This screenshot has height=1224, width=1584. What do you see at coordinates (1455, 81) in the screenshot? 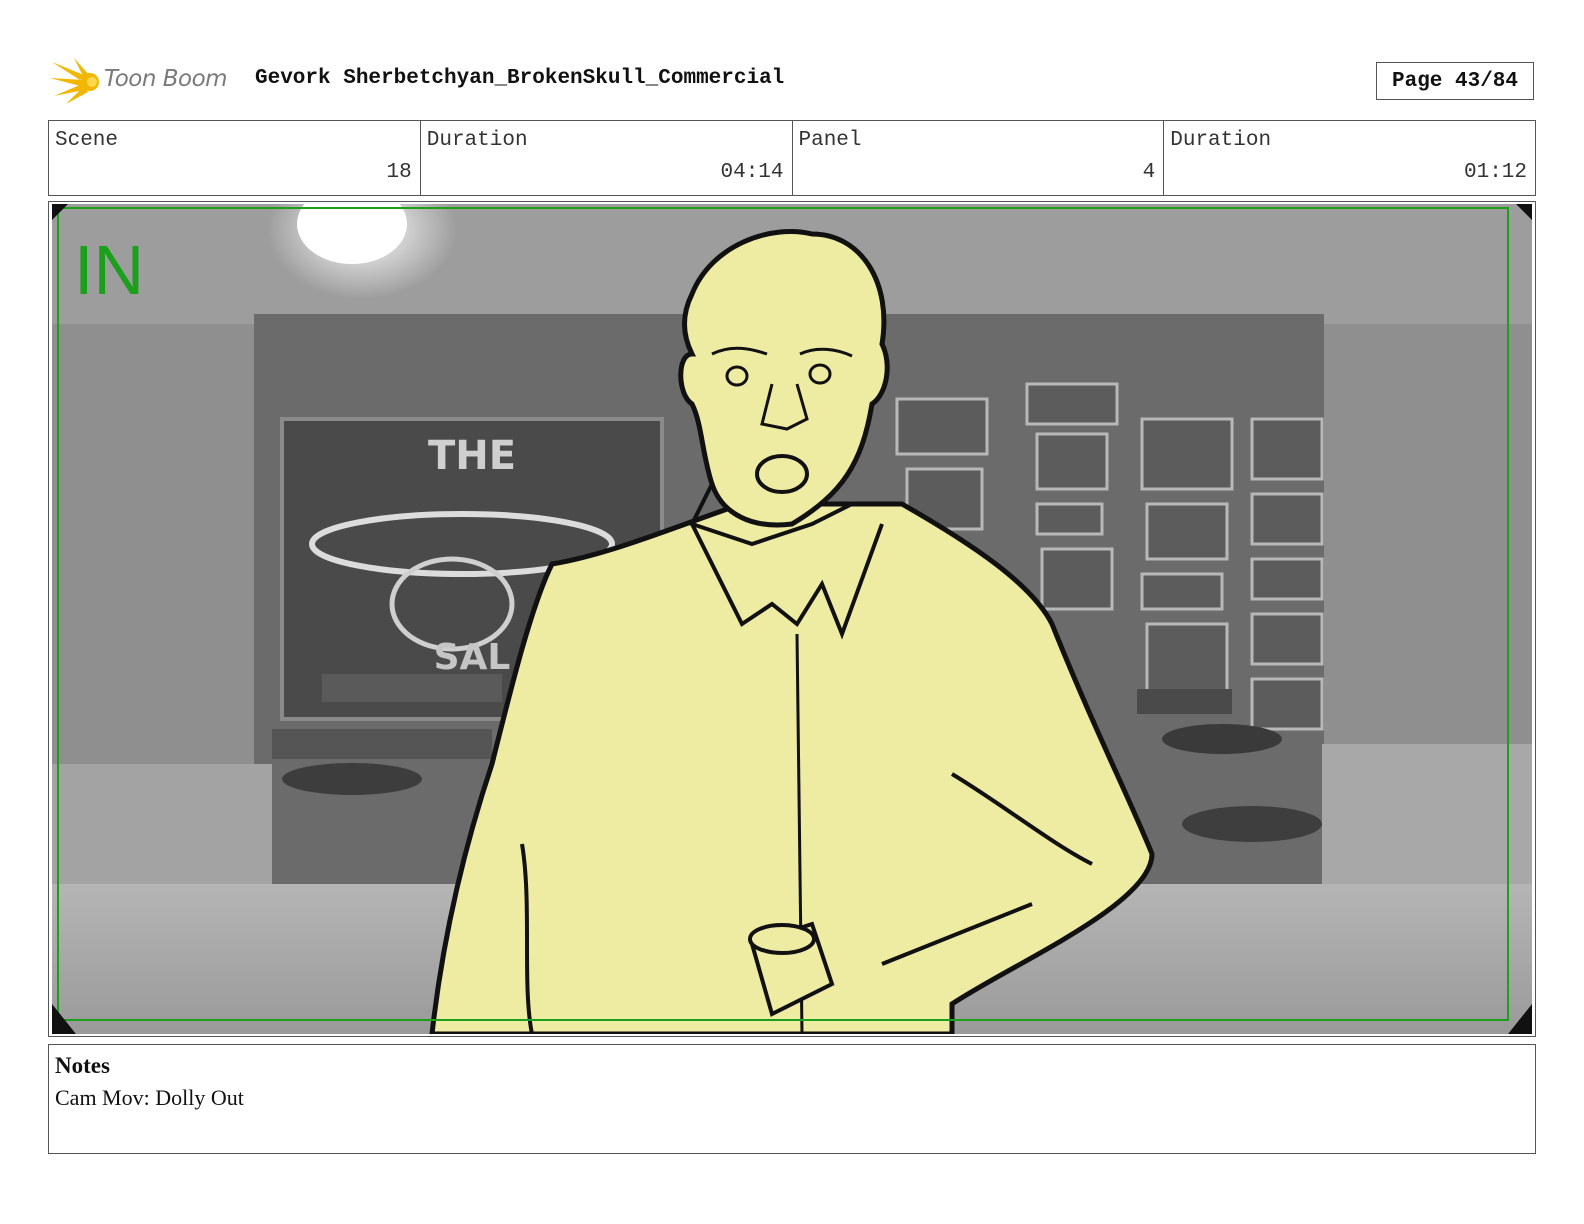
I see `page-indicator: Page 43/84` at bounding box center [1455, 81].